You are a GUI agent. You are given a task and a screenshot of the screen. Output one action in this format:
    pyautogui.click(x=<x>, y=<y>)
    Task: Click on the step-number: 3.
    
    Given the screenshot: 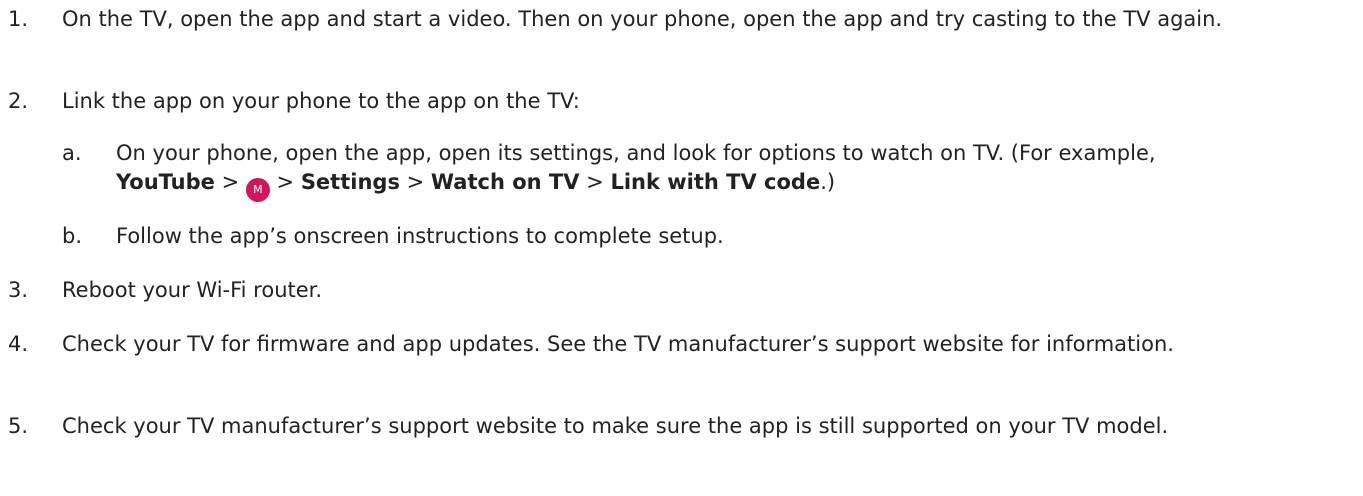 What is the action you would take?
    pyautogui.click(x=18, y=290)
    